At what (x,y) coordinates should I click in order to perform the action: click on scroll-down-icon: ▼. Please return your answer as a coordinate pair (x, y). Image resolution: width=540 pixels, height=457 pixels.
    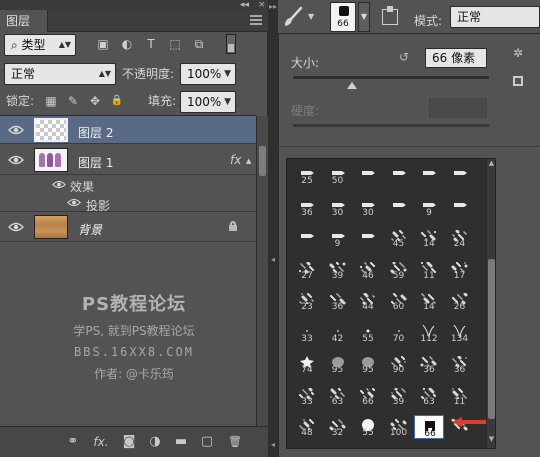
    Looking at the image, I should click on (491, 441).